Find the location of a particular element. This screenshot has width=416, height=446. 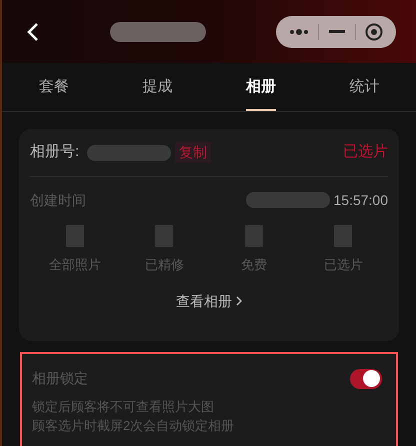

minimize-icon is located at coordinates (336, 32).